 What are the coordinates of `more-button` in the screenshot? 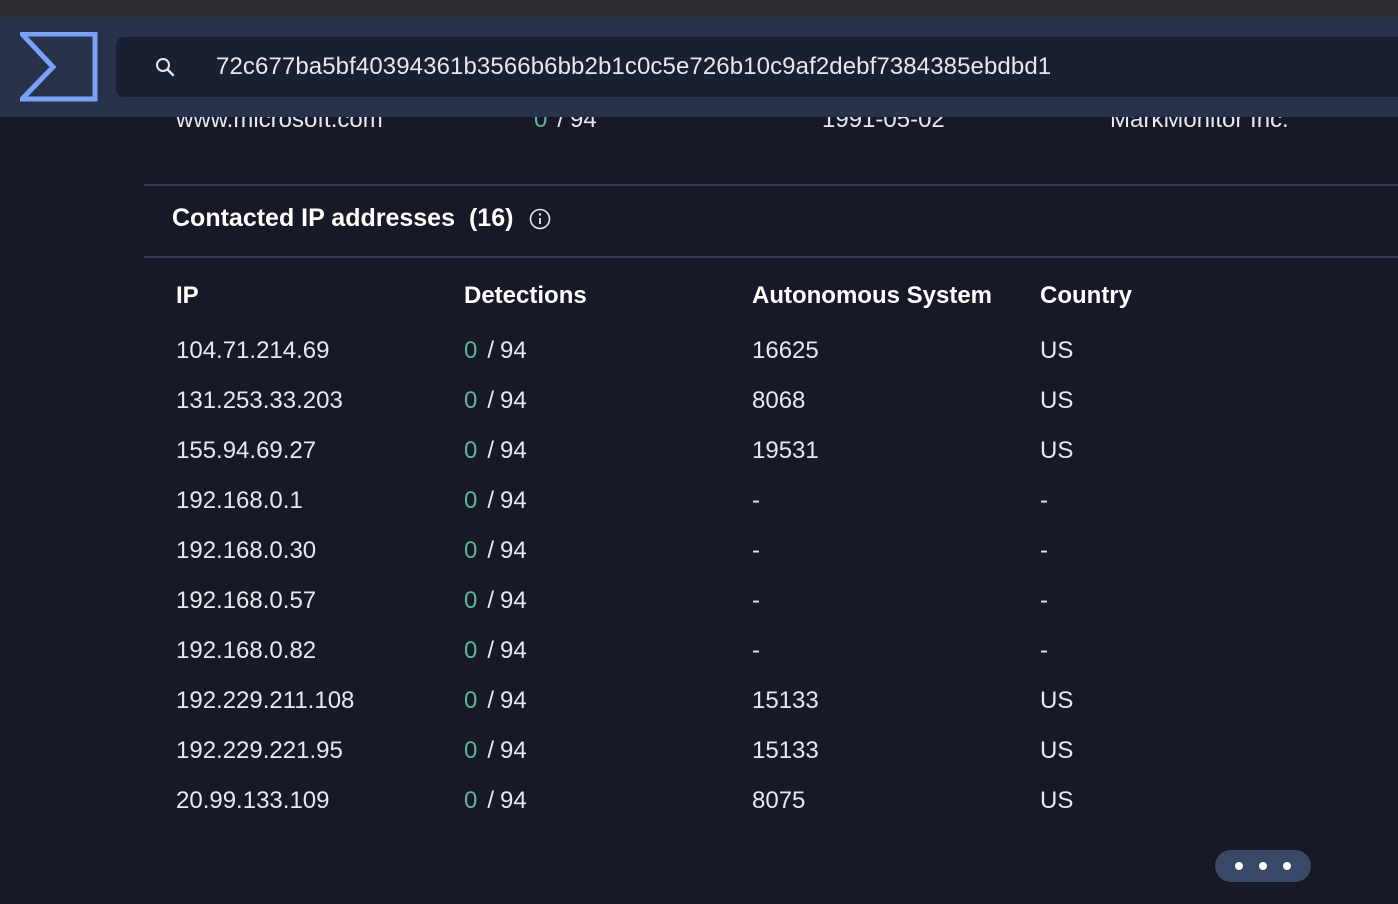 It's located at (1263, 866).